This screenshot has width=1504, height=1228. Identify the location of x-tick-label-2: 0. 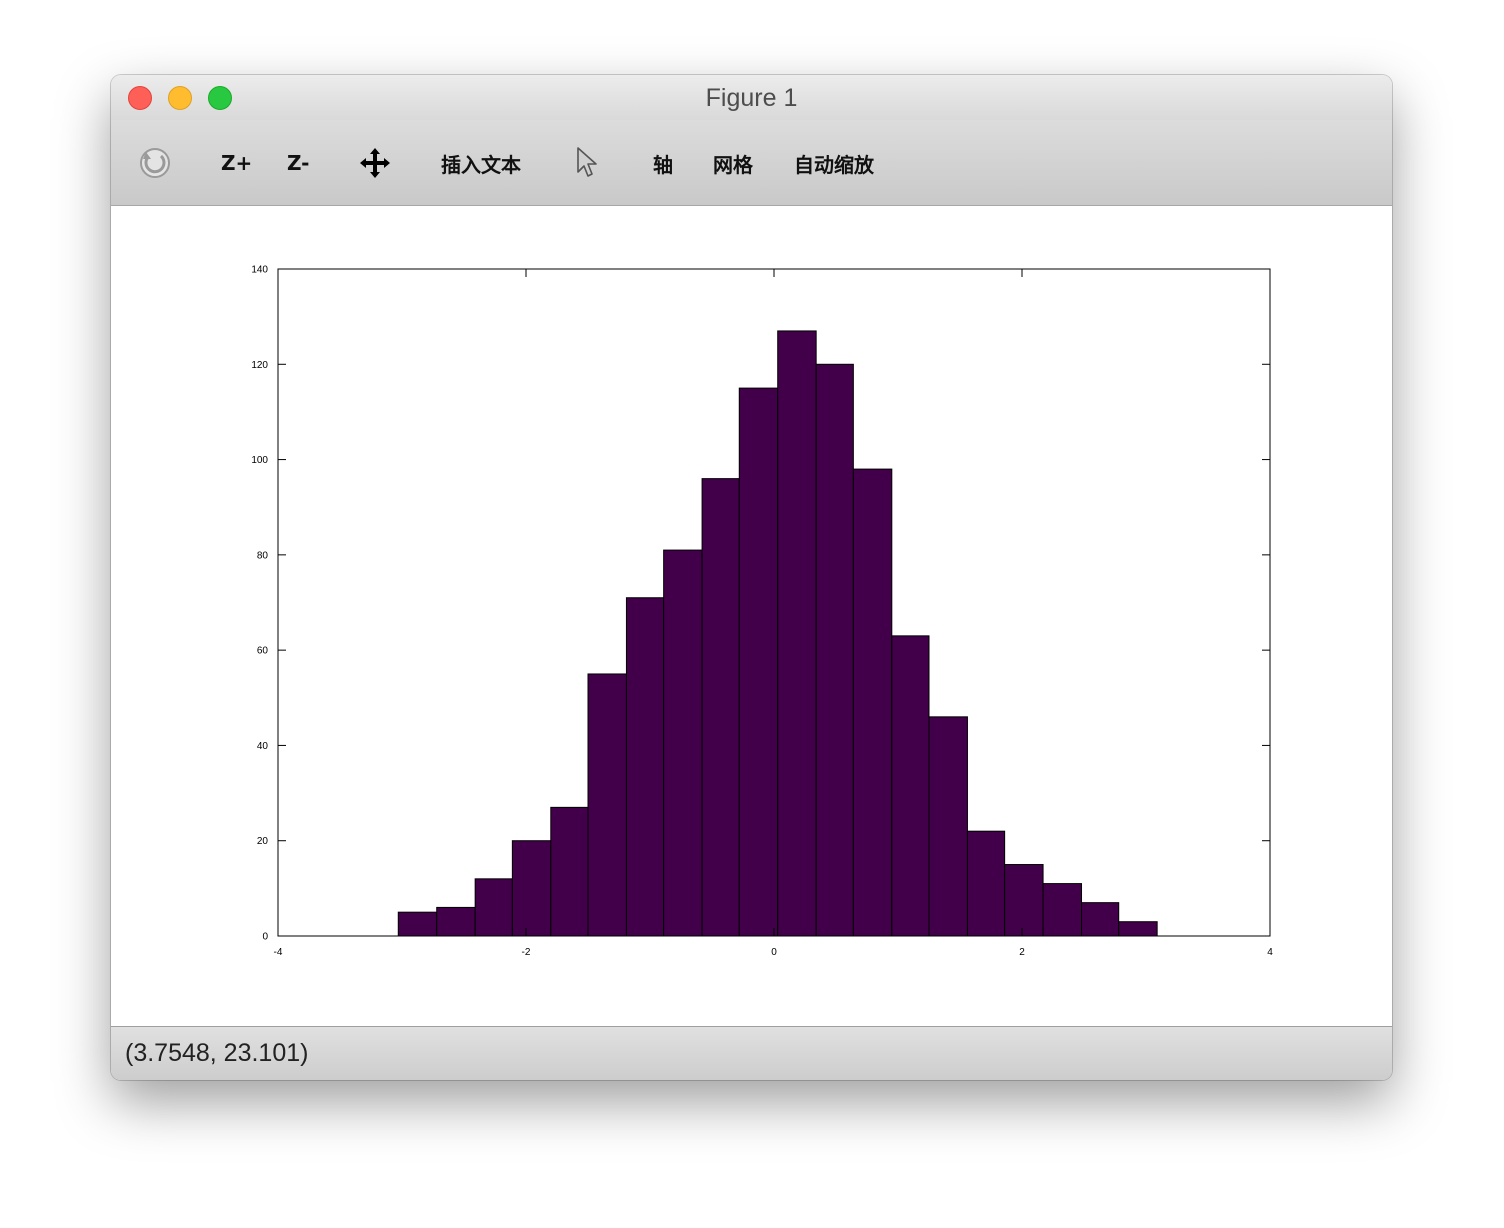
(774, 952).